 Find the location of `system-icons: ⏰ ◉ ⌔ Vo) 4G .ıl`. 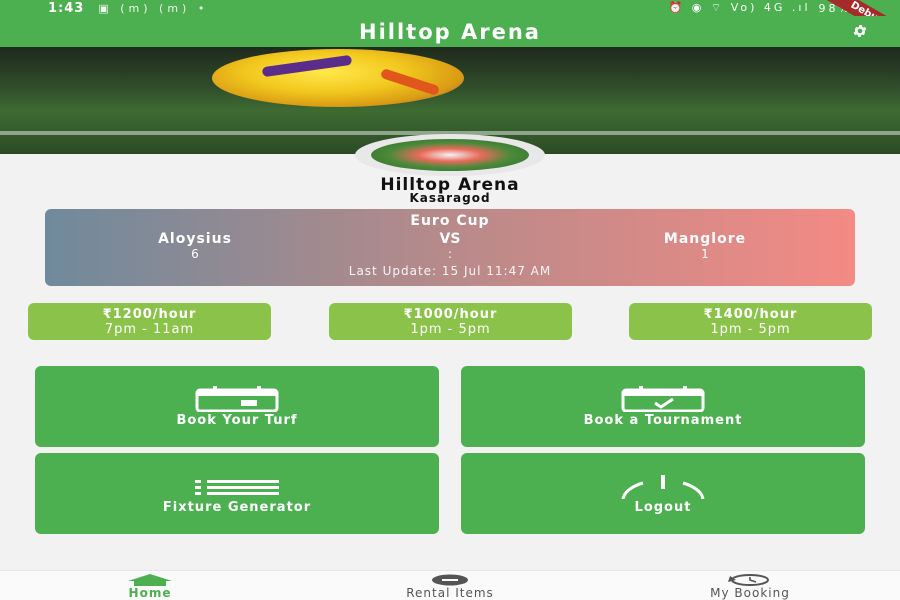

system-icons: ⏰ ◉ ⌔ Vo) 4G .ıl is located at coordinates (739, 7).